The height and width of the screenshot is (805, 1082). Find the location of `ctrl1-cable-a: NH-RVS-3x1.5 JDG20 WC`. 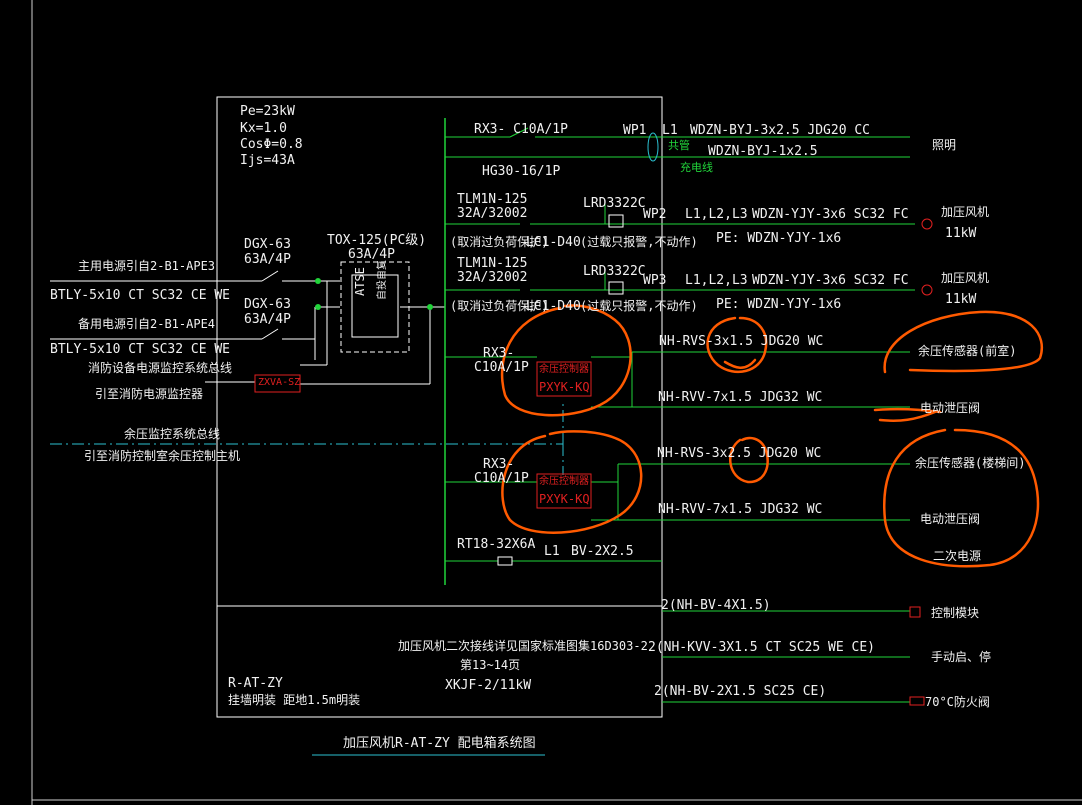

ctrl1-cable-a: NH-RVS-3x1.5 JDG20 WC is located at coordinates (741, 341).